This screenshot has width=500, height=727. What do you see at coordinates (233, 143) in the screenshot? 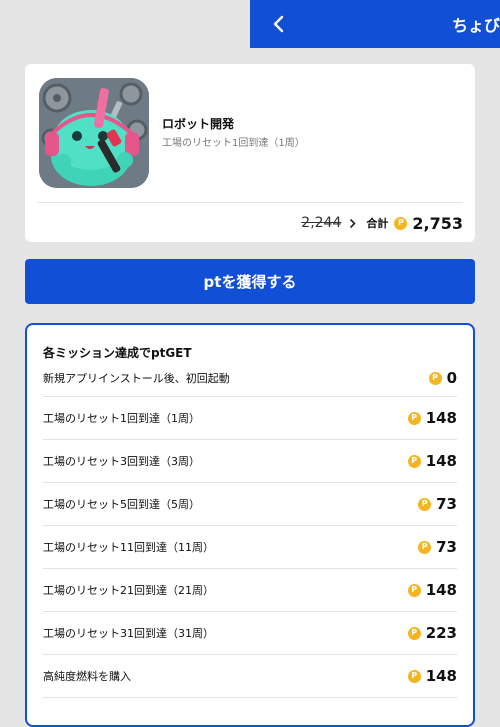
I see `app-subtitle: 工場のリセット1回到達（1周）` at bounding box center [233, 143].